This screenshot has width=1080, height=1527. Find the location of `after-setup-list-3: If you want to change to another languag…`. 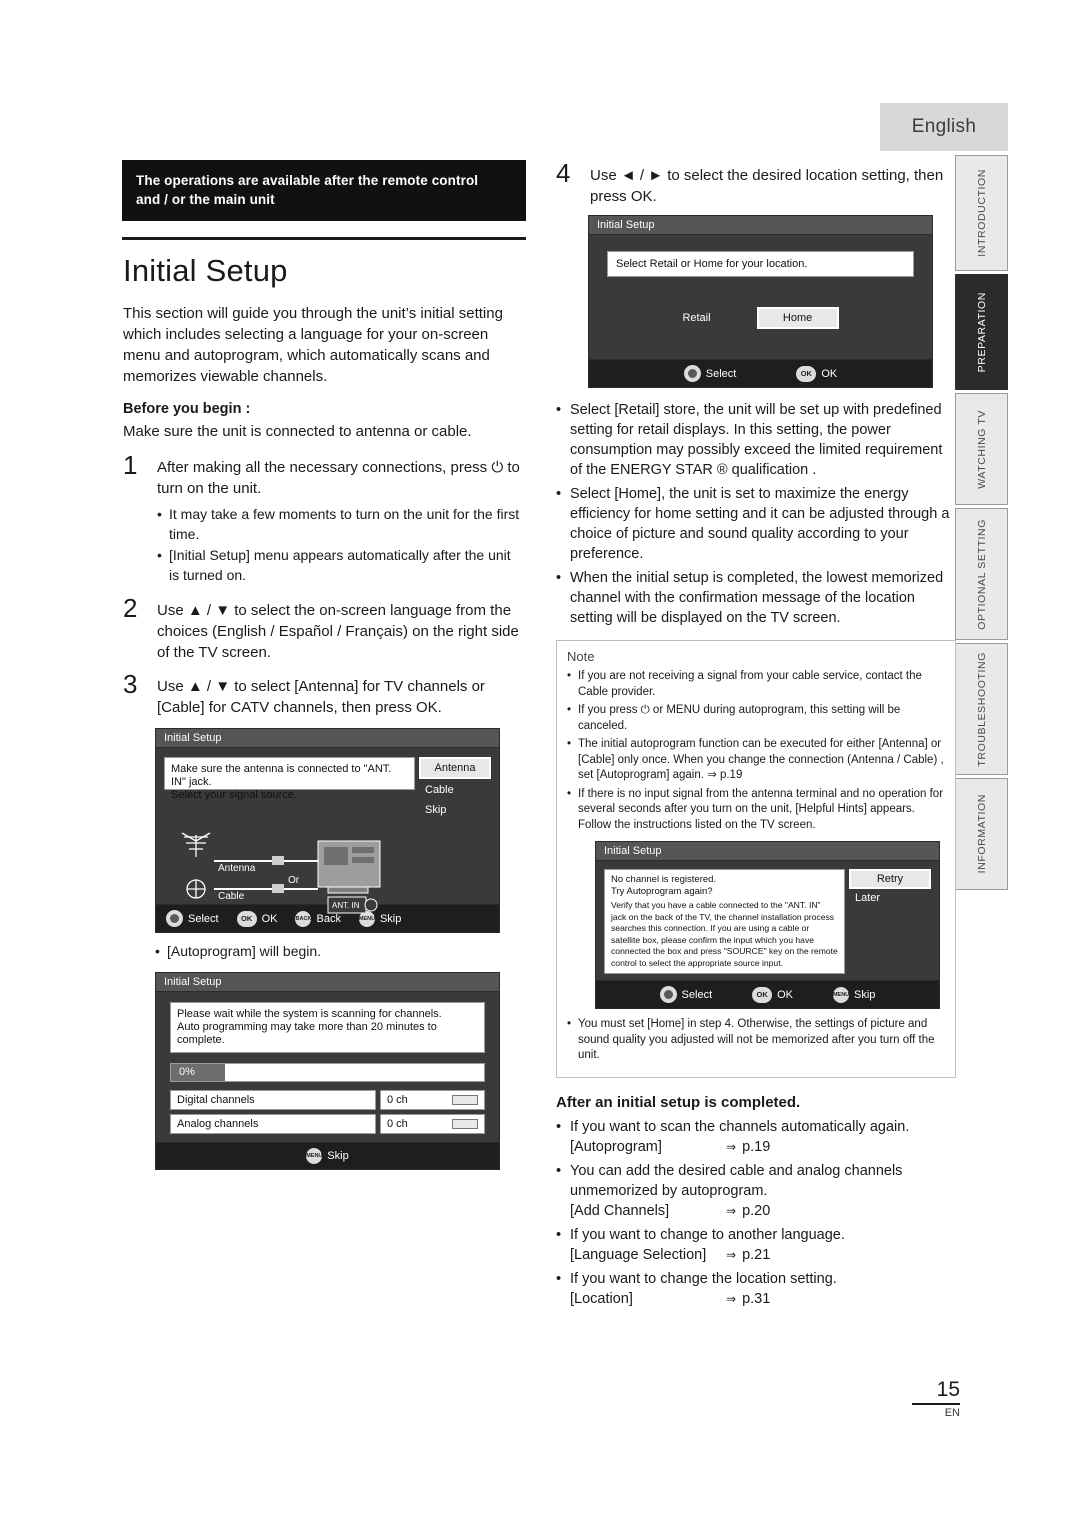

after-setup-list-3: If you want to change to another languag… is located at coordinates (756, 1235).